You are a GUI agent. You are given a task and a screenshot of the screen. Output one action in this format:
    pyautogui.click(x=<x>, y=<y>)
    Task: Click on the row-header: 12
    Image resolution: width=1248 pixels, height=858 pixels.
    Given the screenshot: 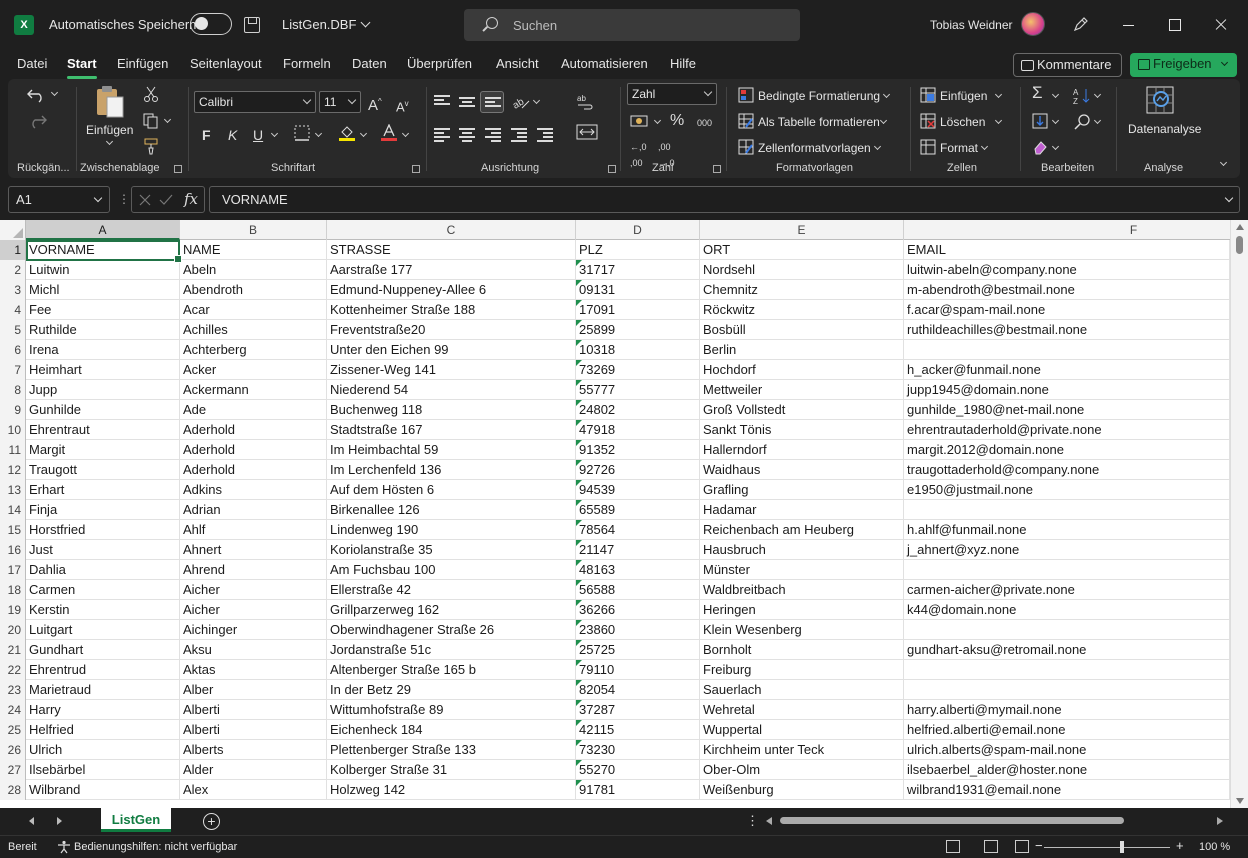 What is the action you would take?
    pyautogui.click(x=13, y=470)
    